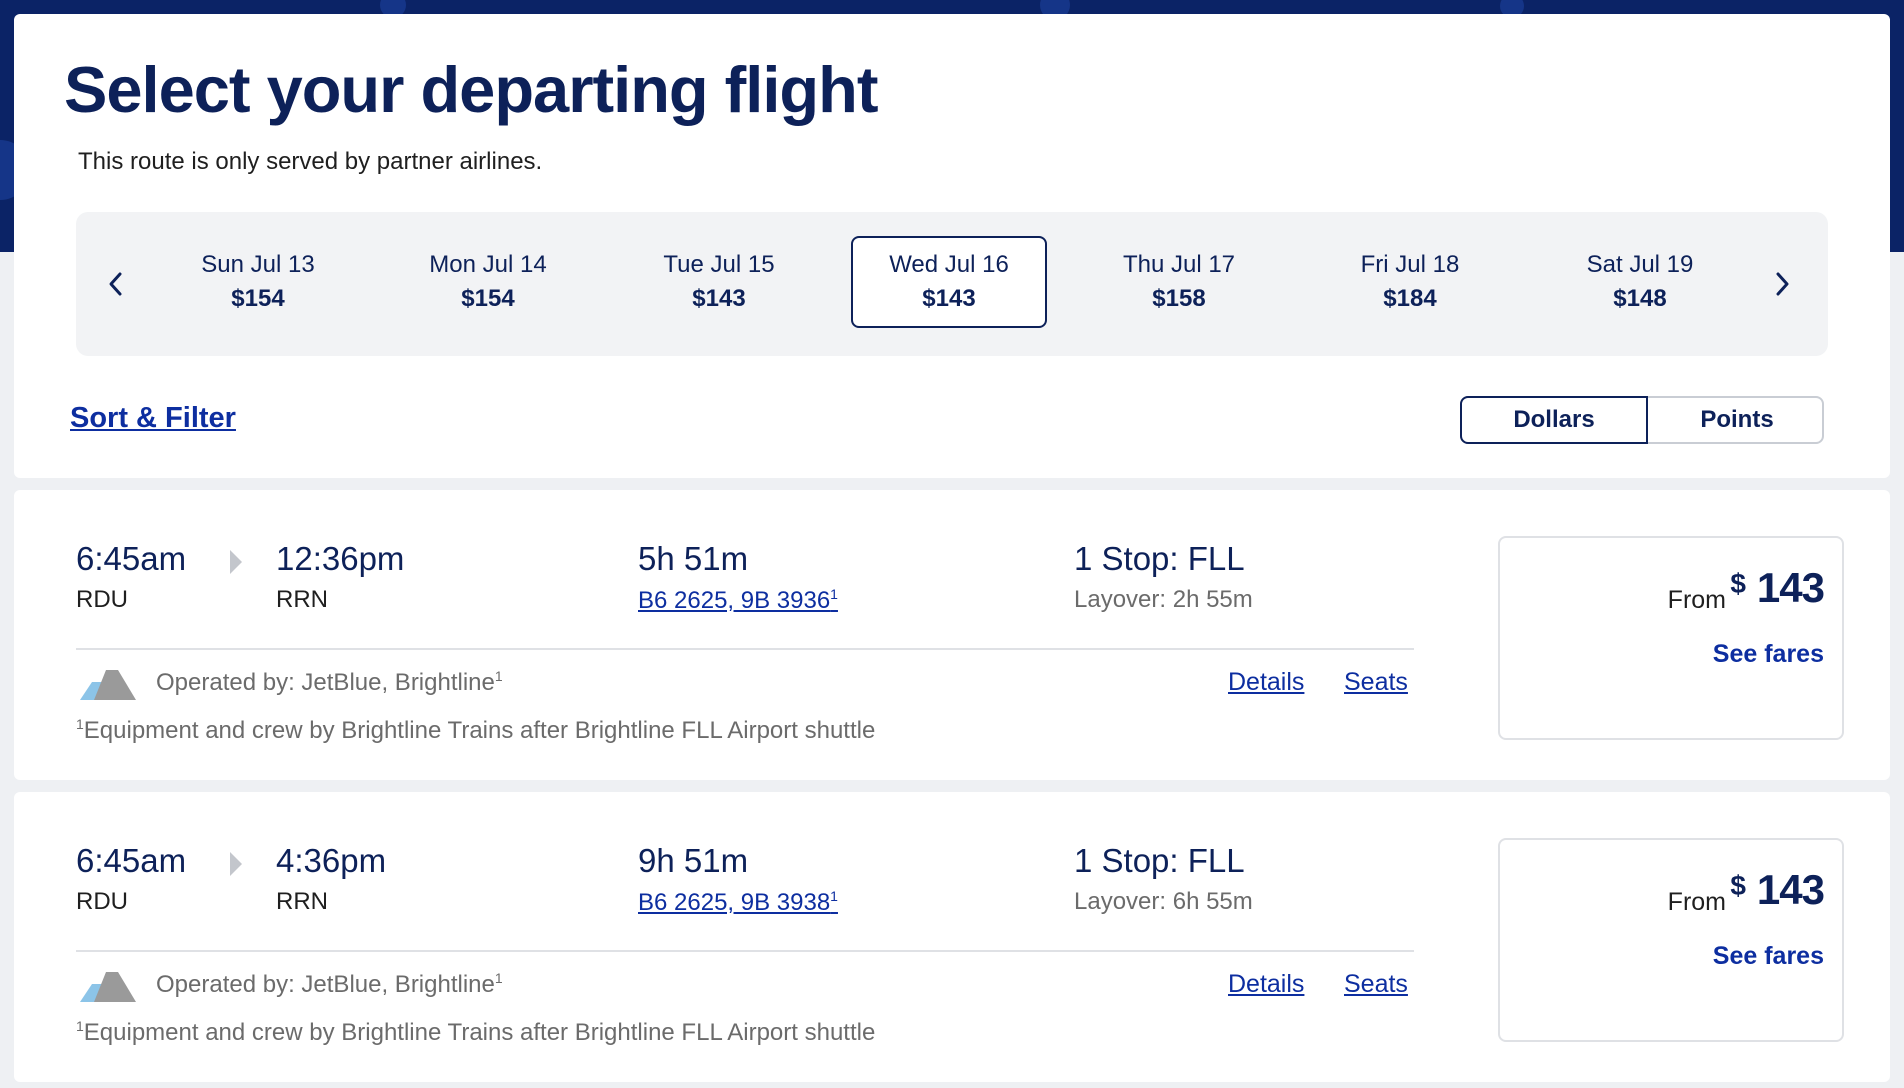 This screenshot has width=1904, height=1088. What do you see at coordinates (153, 418) in the screenshot?
I see `sort-filter-link: Sort & Filter` at bounding box center [153, 418].